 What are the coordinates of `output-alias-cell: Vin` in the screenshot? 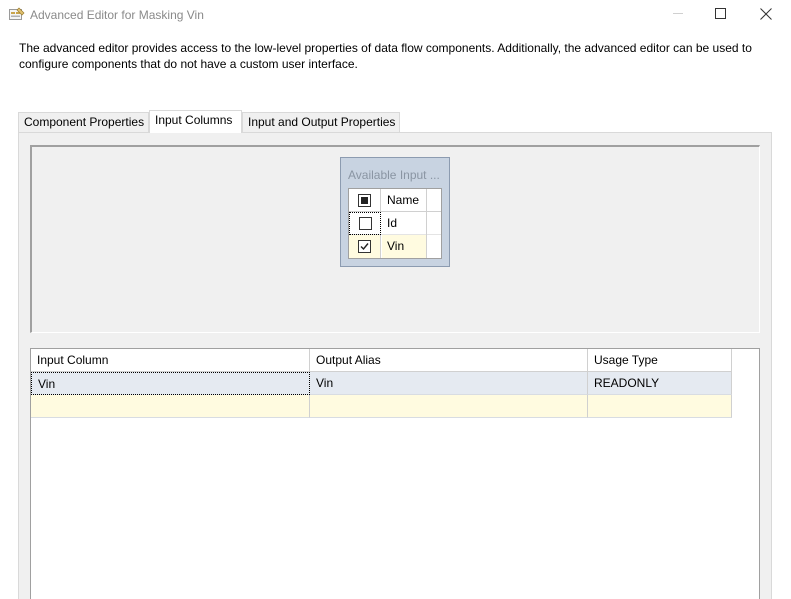 It's located at (449, 383).